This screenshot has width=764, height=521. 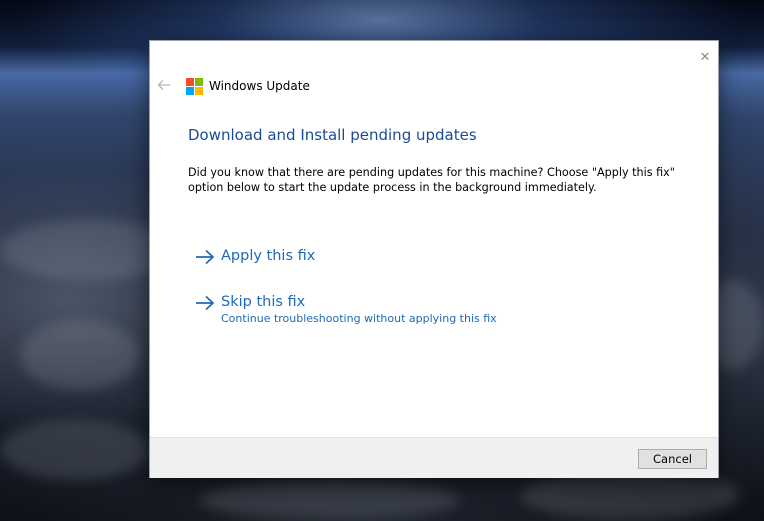 I want to click on apply-fix-option: Apply this fix, so click(x=255, y=256).